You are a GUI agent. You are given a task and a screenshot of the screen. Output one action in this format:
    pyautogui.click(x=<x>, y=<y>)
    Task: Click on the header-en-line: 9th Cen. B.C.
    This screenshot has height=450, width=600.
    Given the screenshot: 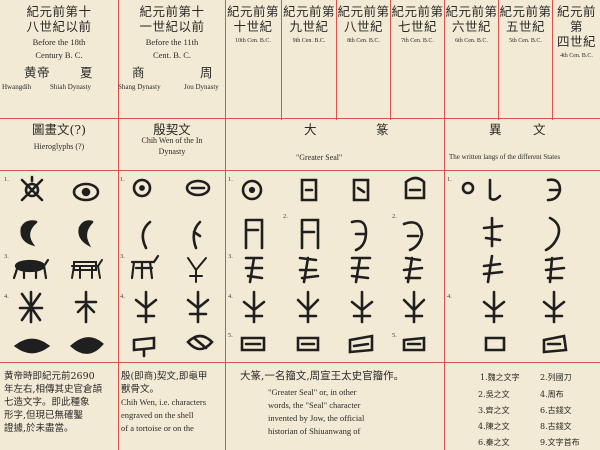 What is the action you would take?
    pyautogui.click(x=309, y=41)
    